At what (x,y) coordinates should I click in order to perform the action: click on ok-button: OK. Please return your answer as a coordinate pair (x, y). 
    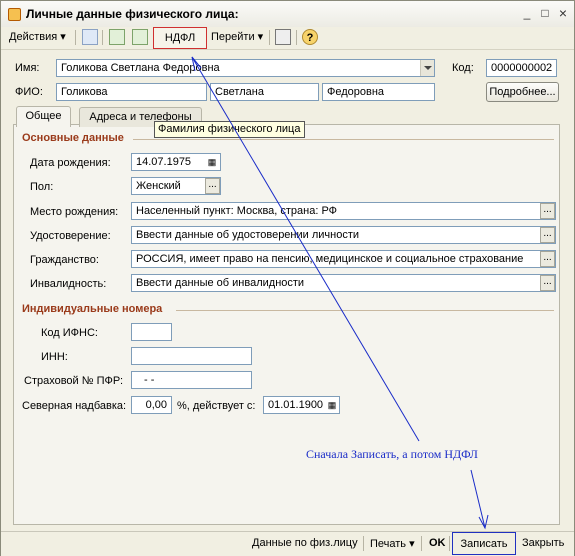
    Looking at the image, I should click on (437, 543).